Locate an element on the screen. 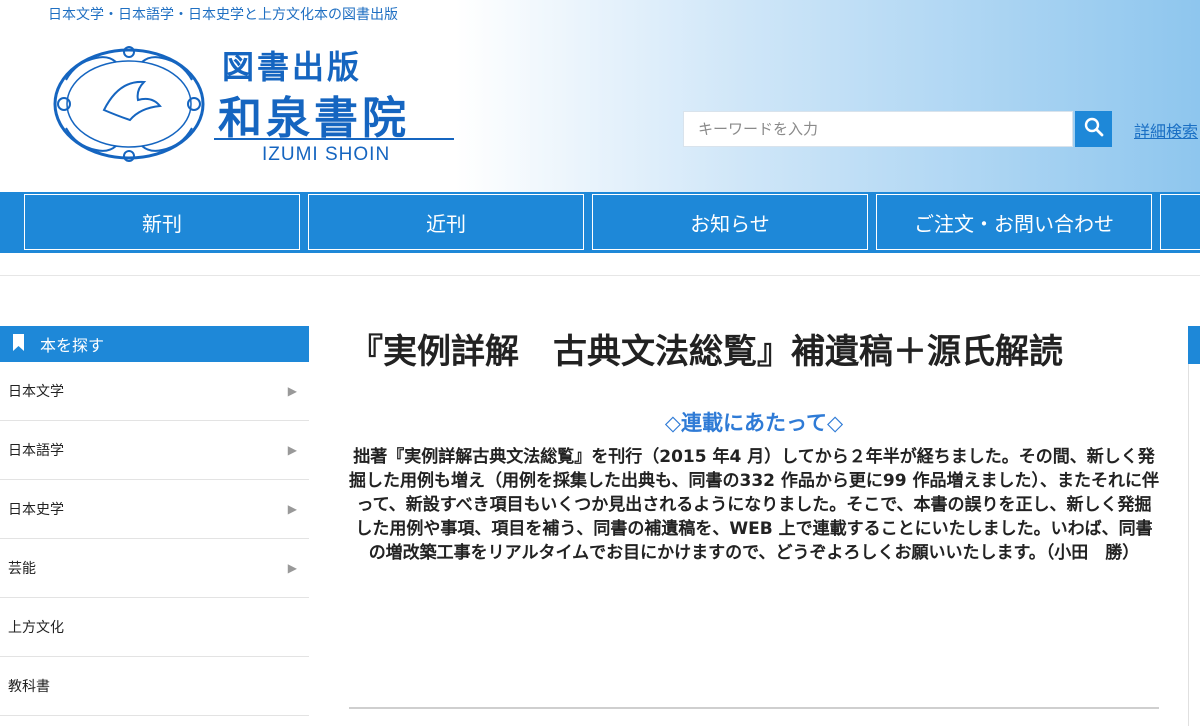 Image resolution: width=1200 pixels, height=726 pixels. nav-item-news: お知らせ is located at coordinates (730, 222).